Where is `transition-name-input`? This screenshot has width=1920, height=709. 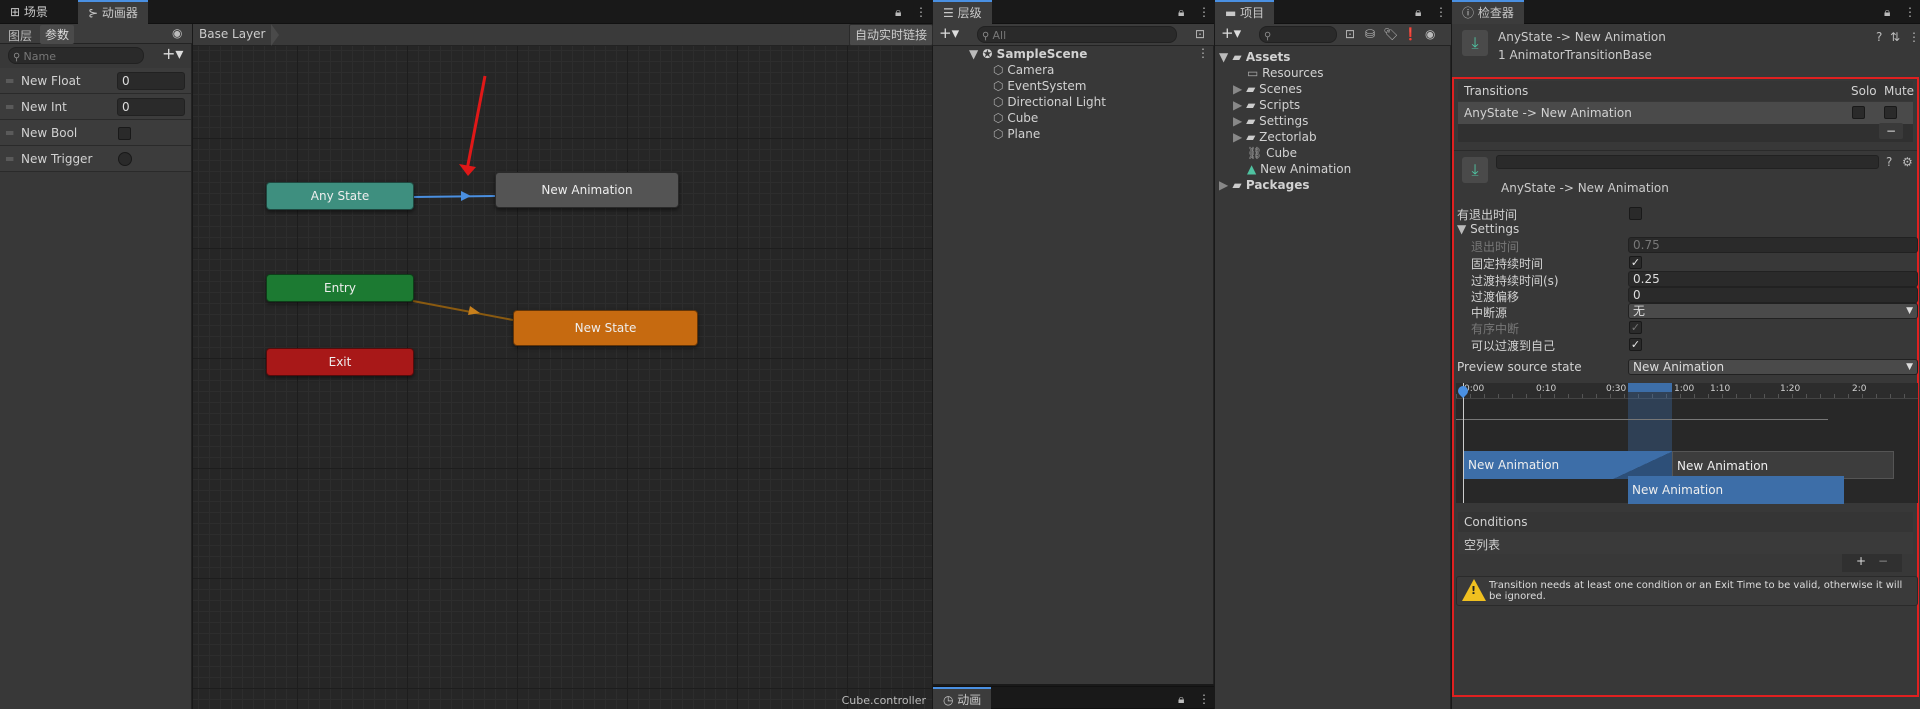
transition-name-input is located at coordinates (1687, 162).